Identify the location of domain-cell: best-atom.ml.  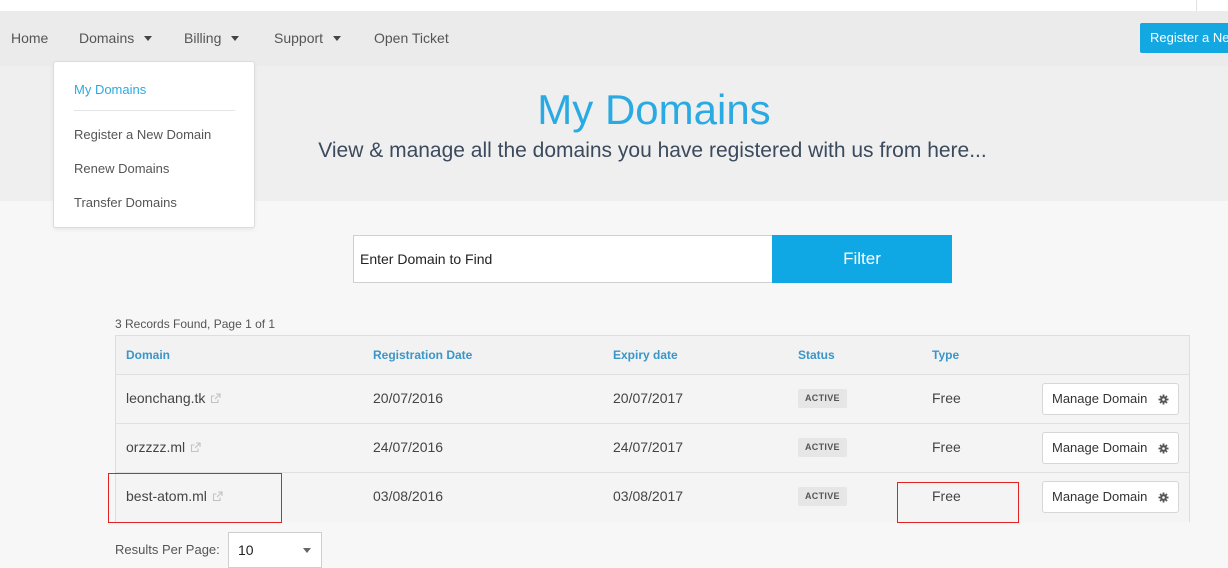
(174, 496).